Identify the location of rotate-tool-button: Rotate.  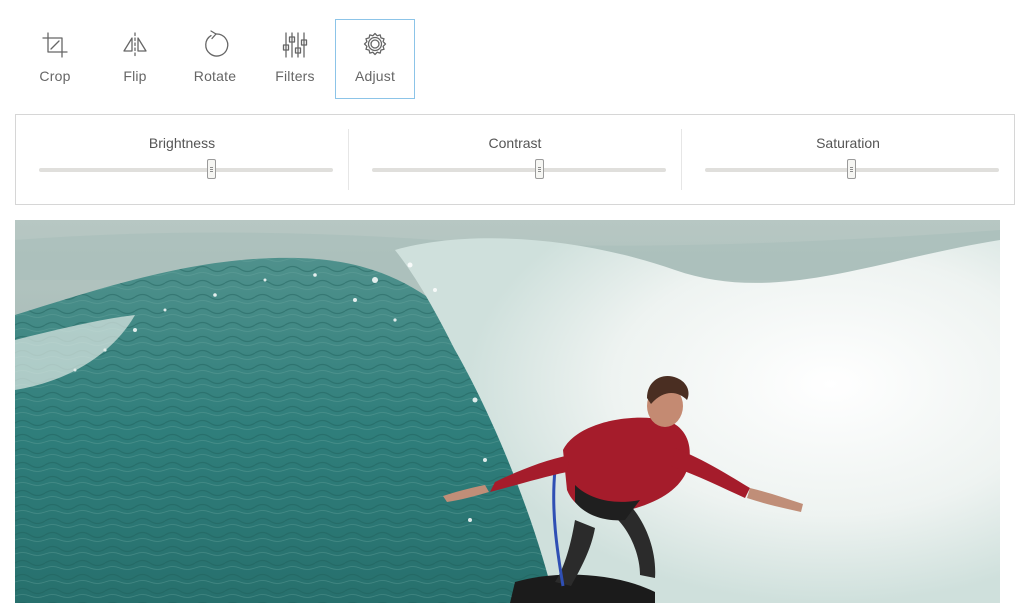
(215, 59).